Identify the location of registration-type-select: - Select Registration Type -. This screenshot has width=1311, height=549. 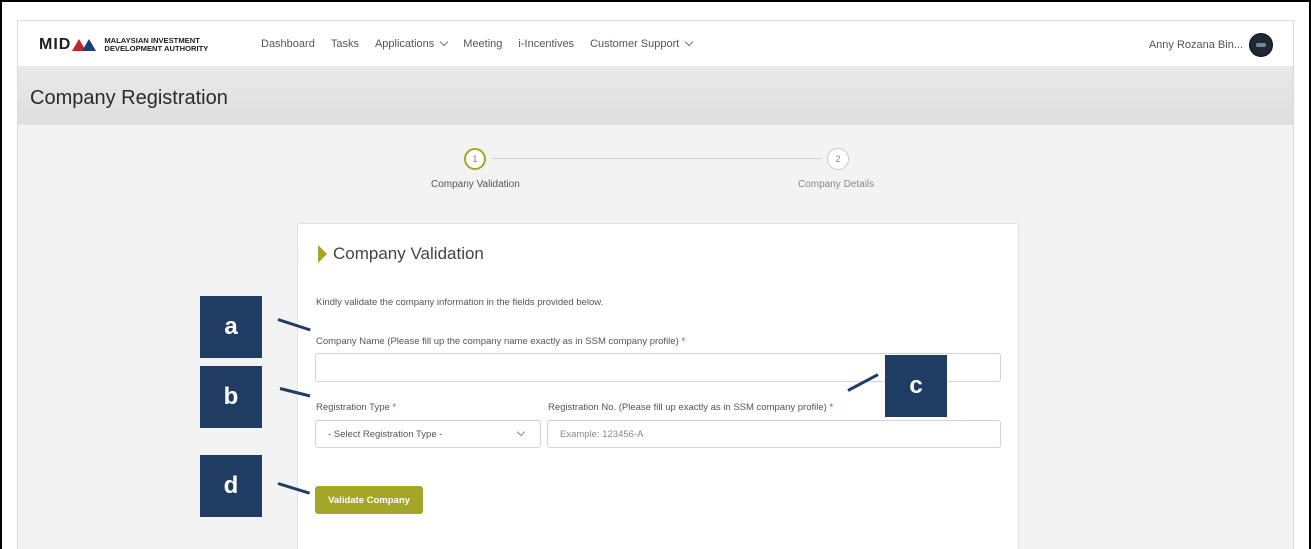
(428, 434).